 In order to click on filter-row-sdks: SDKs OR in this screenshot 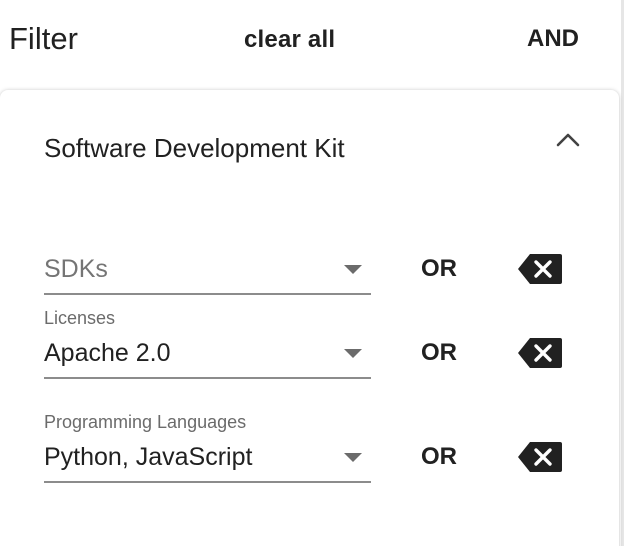, I will do `click(324, 263)`.